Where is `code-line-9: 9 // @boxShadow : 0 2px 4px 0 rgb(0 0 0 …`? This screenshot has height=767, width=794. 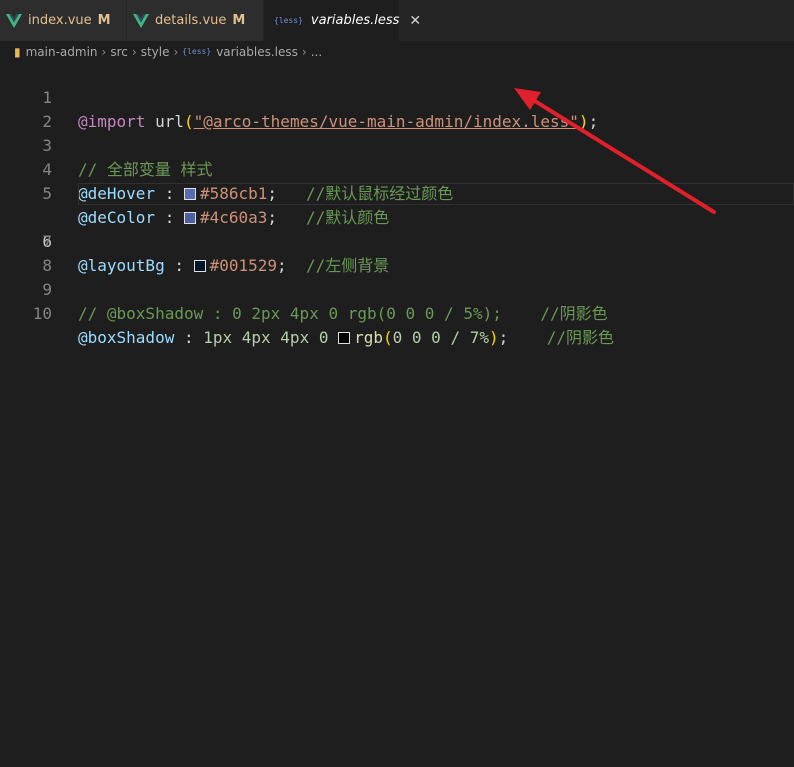
code-line-9: 9 // @boxShadow : 0 2px 4px 0 rgb(0 0 0 … is located at coordinates (397, 288).